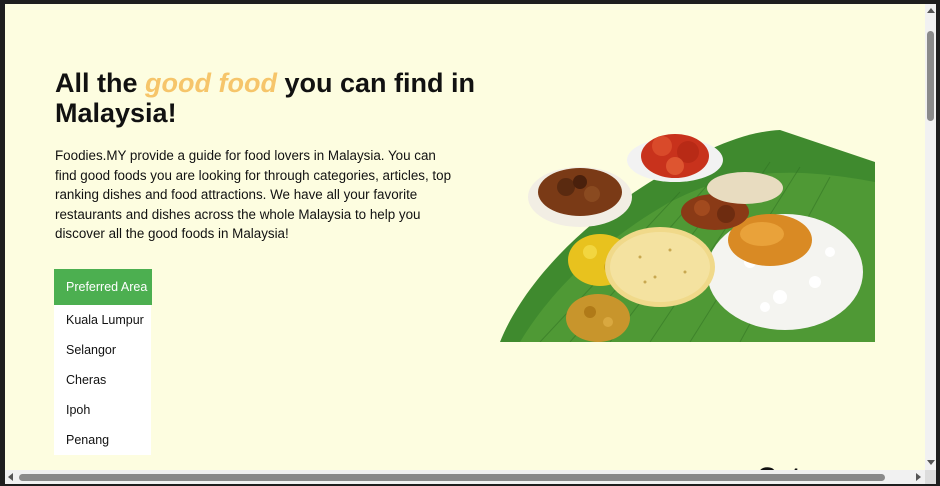 Image resolution: width=940 pixels, height=486 pixels. I want to click on horizontal-scroll-thumb, so click(452, 477).